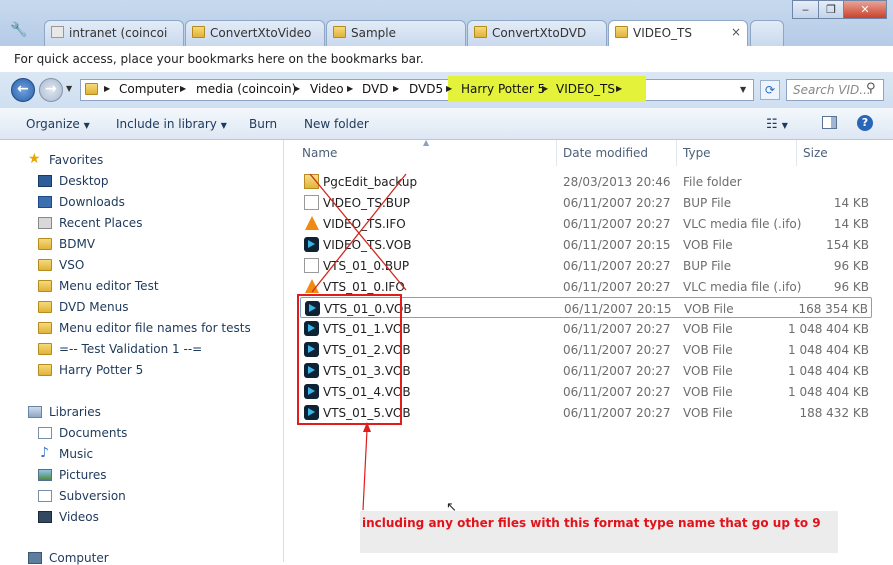 This screenshot has width=893, height=565. I want to click on column-header-type: Type, so click(697, 153).